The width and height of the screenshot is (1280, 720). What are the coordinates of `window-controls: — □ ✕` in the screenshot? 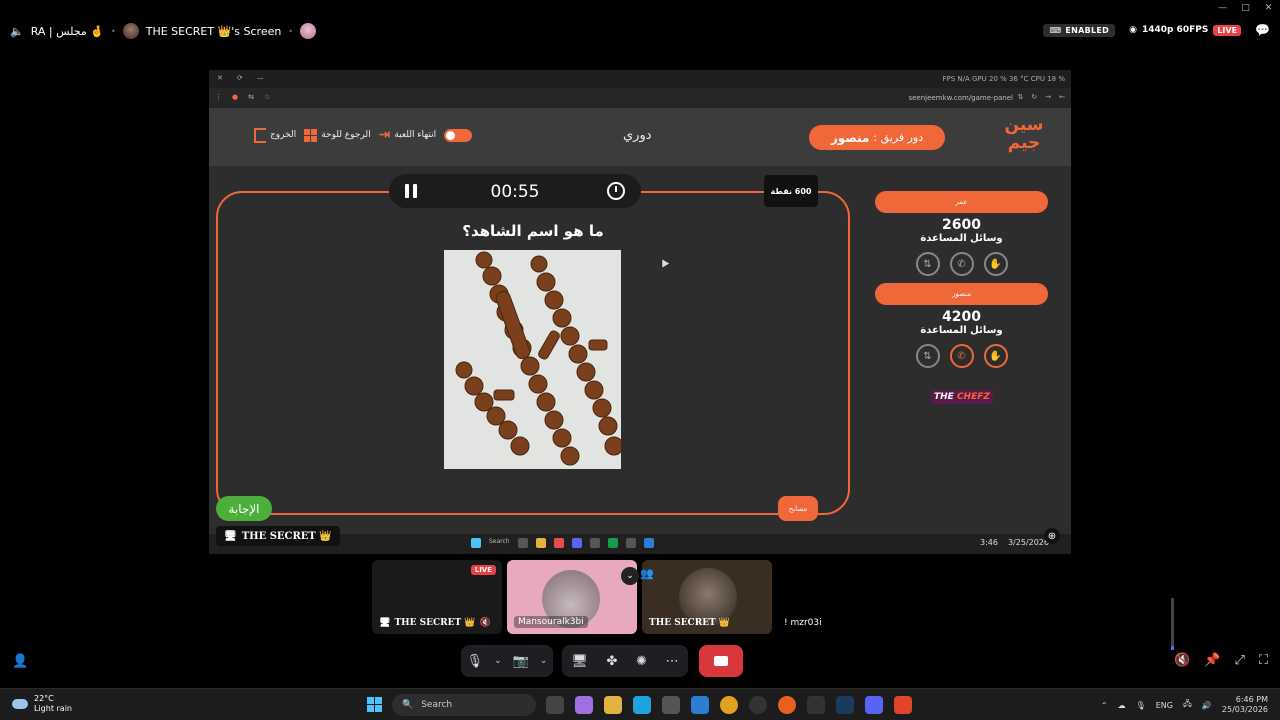 It's located at (1245, 8).